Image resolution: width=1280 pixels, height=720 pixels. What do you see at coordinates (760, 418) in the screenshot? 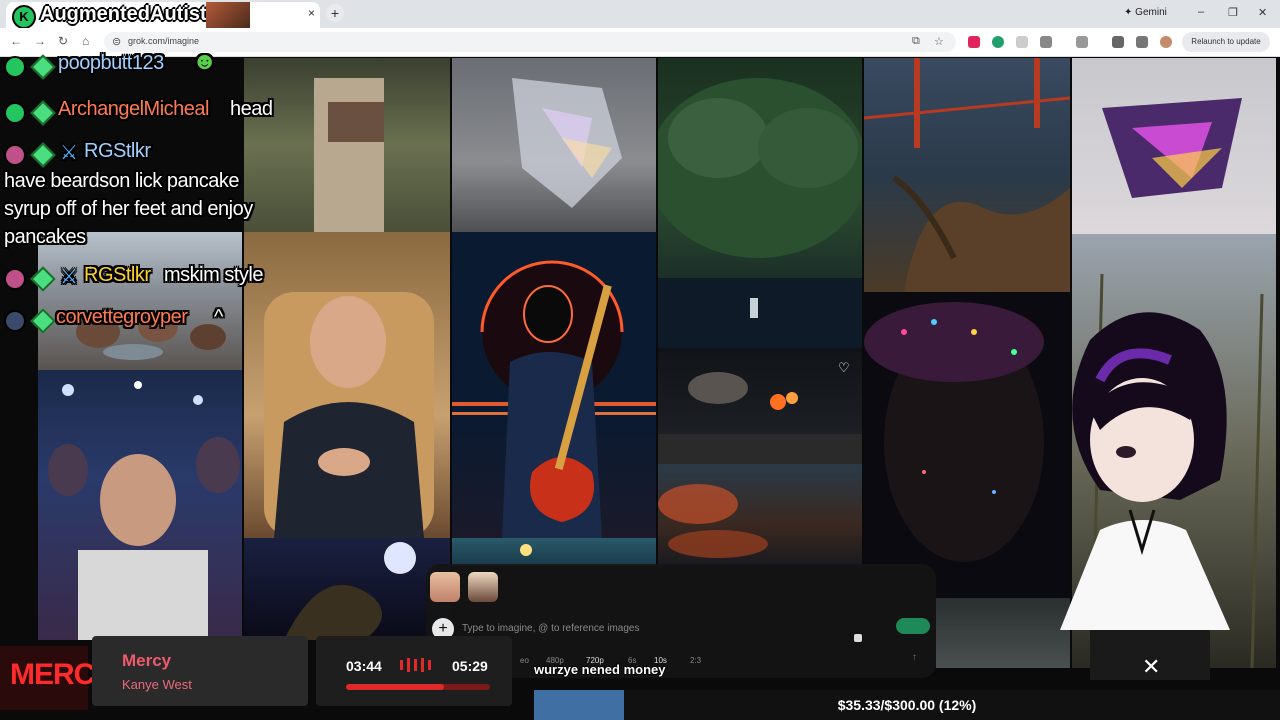
I see `asteroid-fire-art` at bounding box center [760, 418].